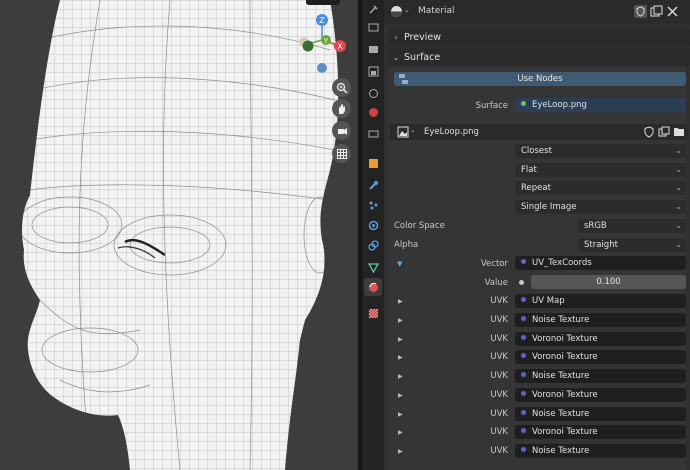 This screenshot has height=470, width=690. What do you see at coordinates (322, 20) in the screenshot?
I see `svg-text: Z` at bounding box center [322, 20].